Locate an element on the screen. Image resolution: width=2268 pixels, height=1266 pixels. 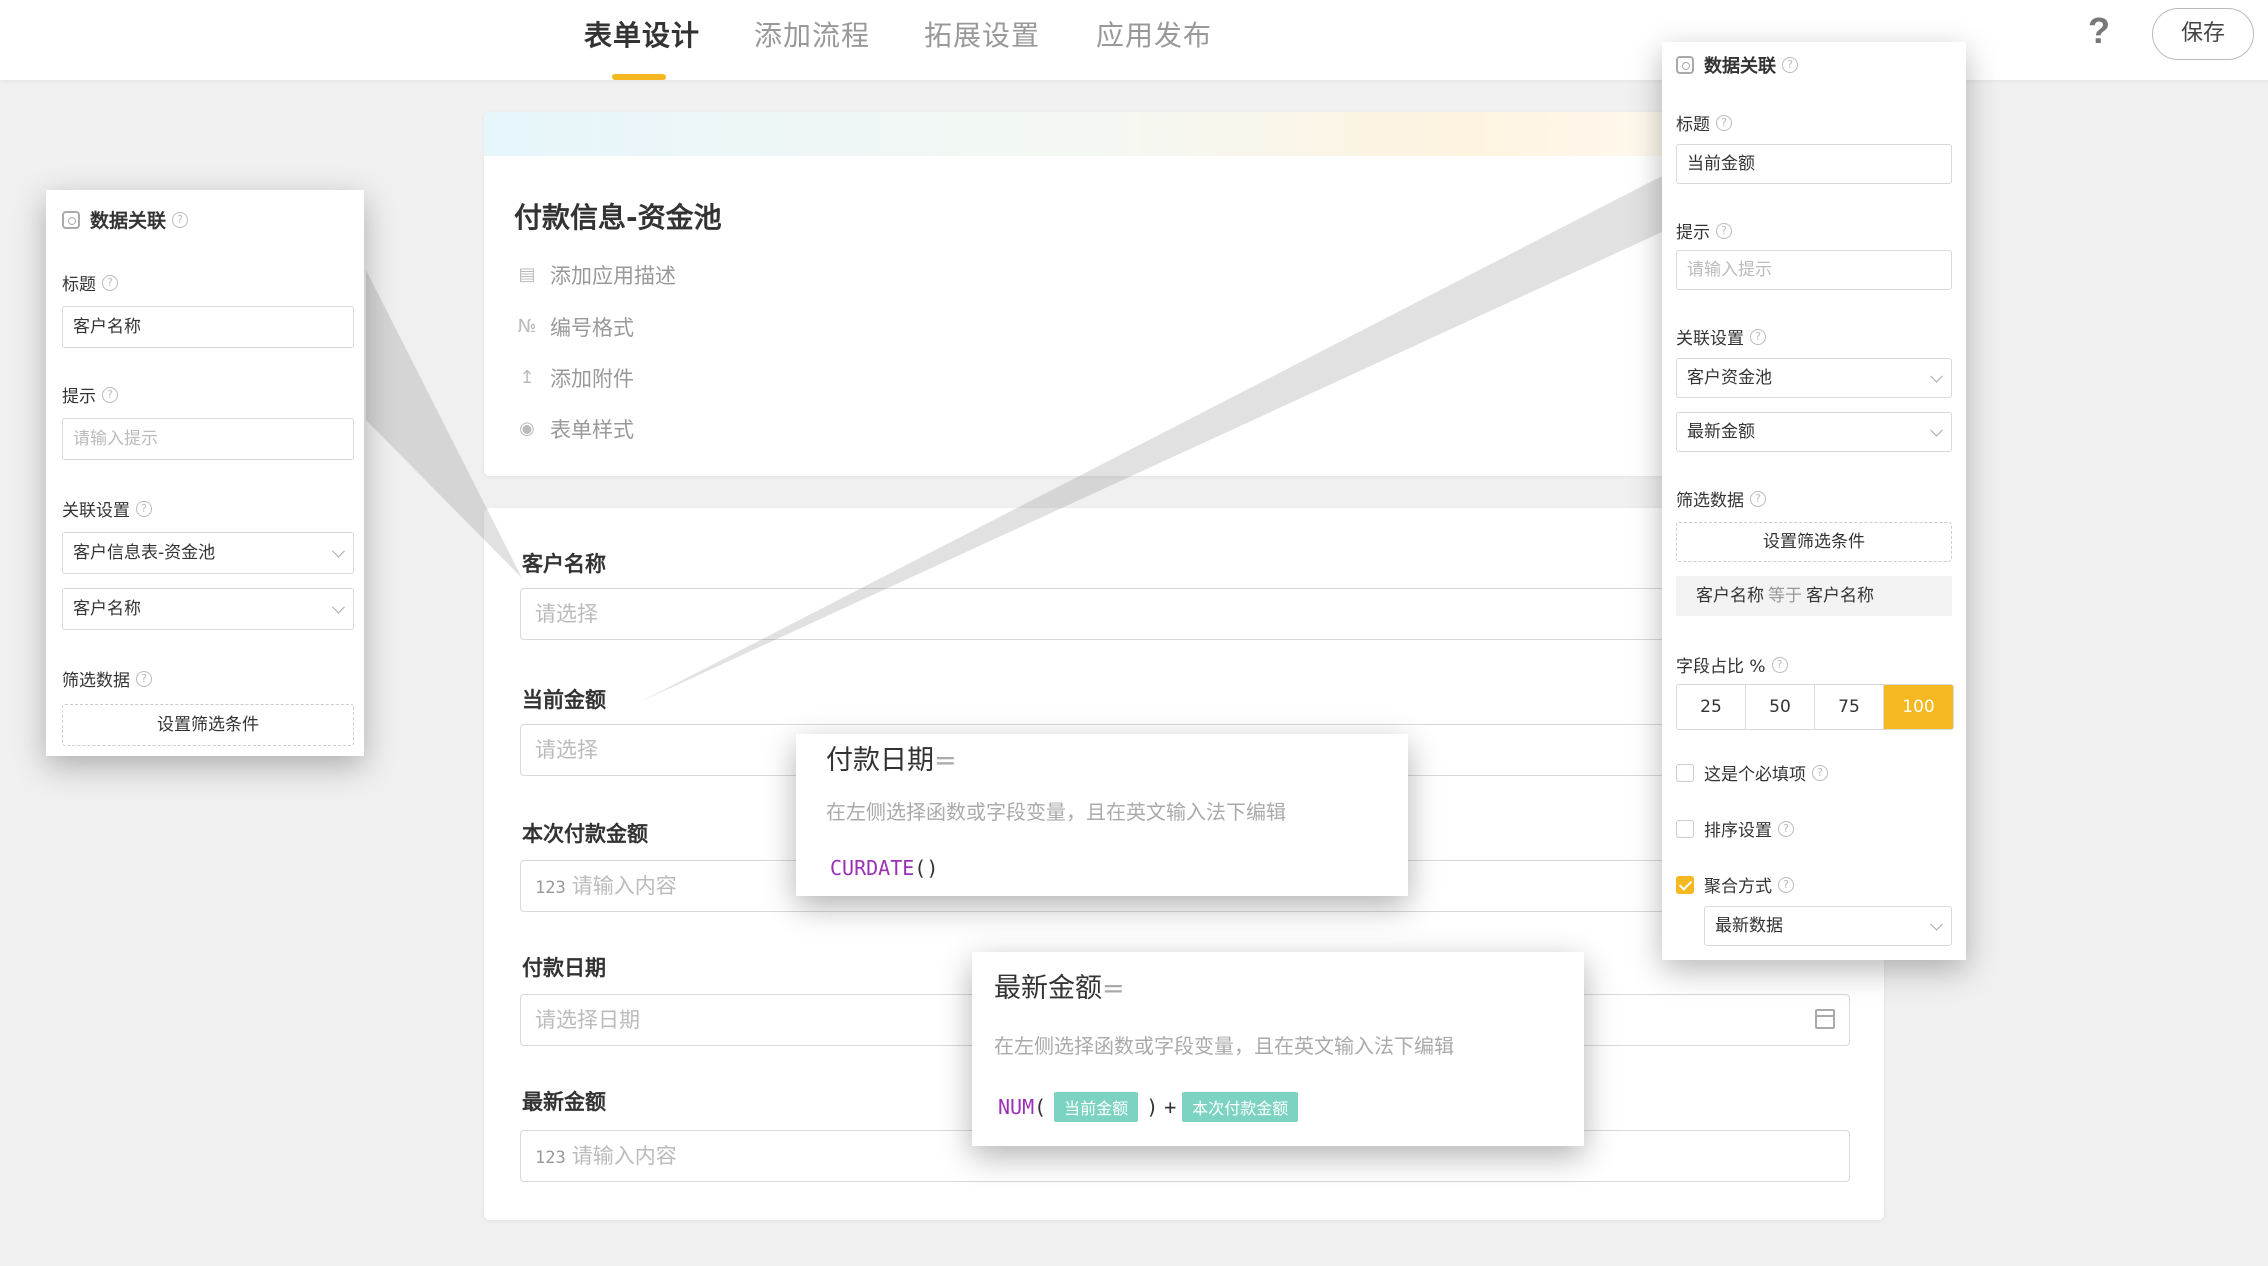
aggregation-value: 最新数据 is located at coordinates (1749, 926).